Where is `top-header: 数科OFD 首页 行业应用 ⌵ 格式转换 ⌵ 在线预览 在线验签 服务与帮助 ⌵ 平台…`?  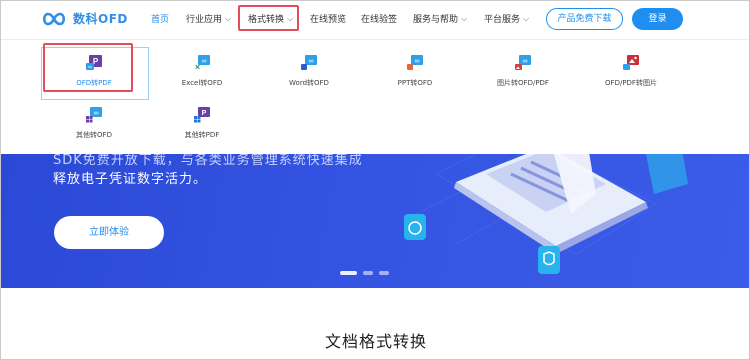
top-header: 数科OFD 首页 行业应用 ⌵ 格式转换 ⌵ 在线预览 在线验签 服务与帮助 ⌵ 平台… is located at coordinates (375, 20).